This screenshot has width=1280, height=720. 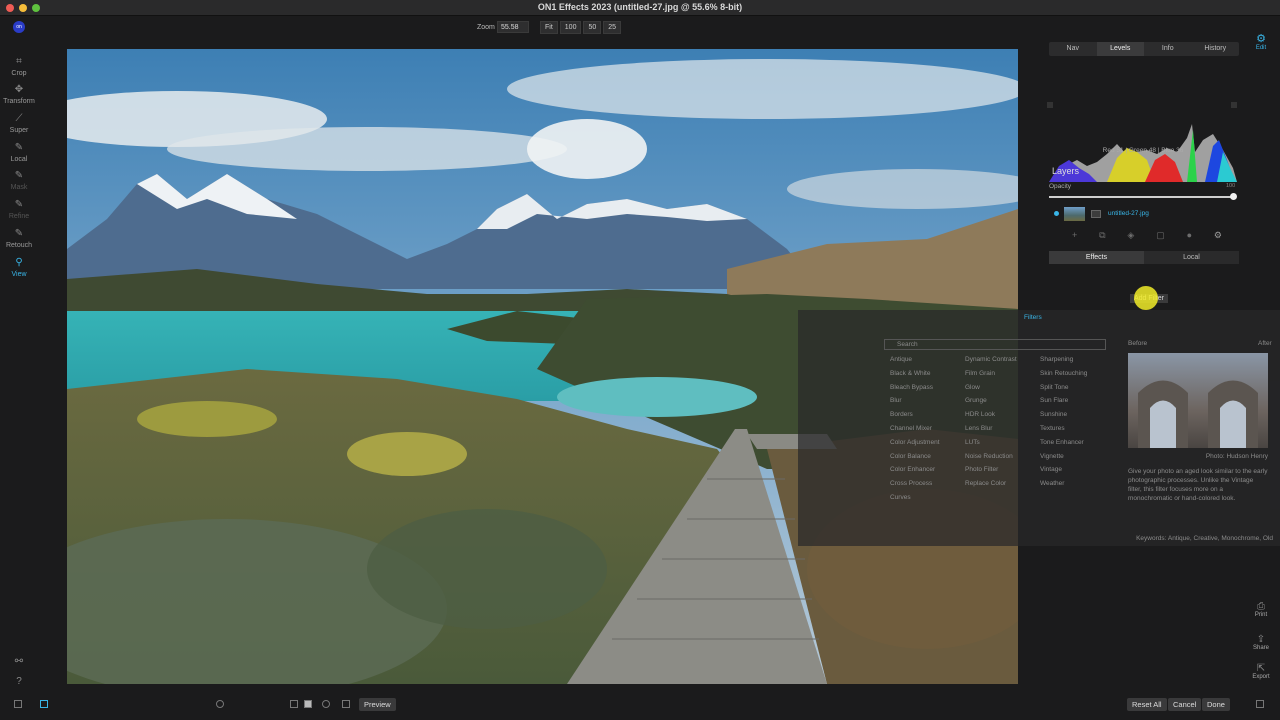 What do you see at coordinates (1261, 642) in the screenshot?
I see `share-button: ⇪ Share` at bounding box center [1261, 642].